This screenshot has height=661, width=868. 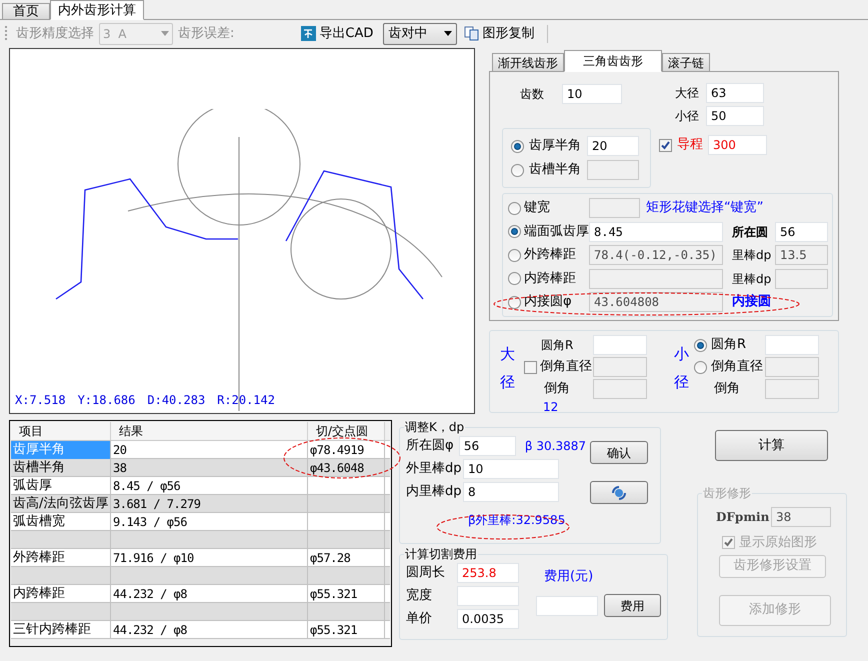 I want to click on coordinate-readout: R:20.142, so click(x=246, y=400).